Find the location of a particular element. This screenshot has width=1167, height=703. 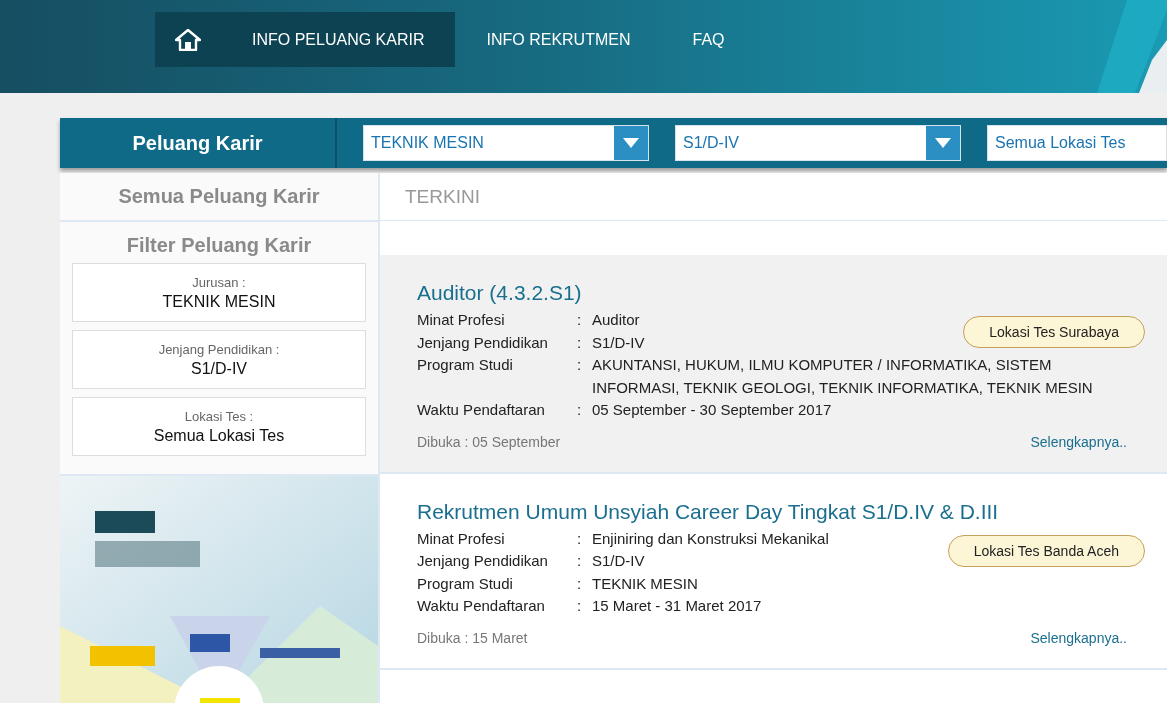

nav-link: INFO PELUANG KARIR is located at coordinates (338, 39).